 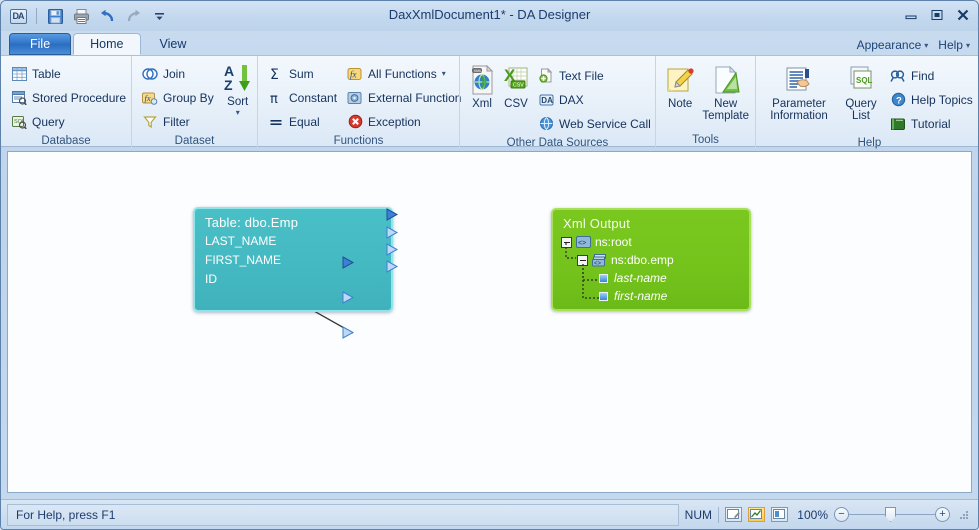 I want to click on stored-procedure-icon, so click(x=19, y=98).